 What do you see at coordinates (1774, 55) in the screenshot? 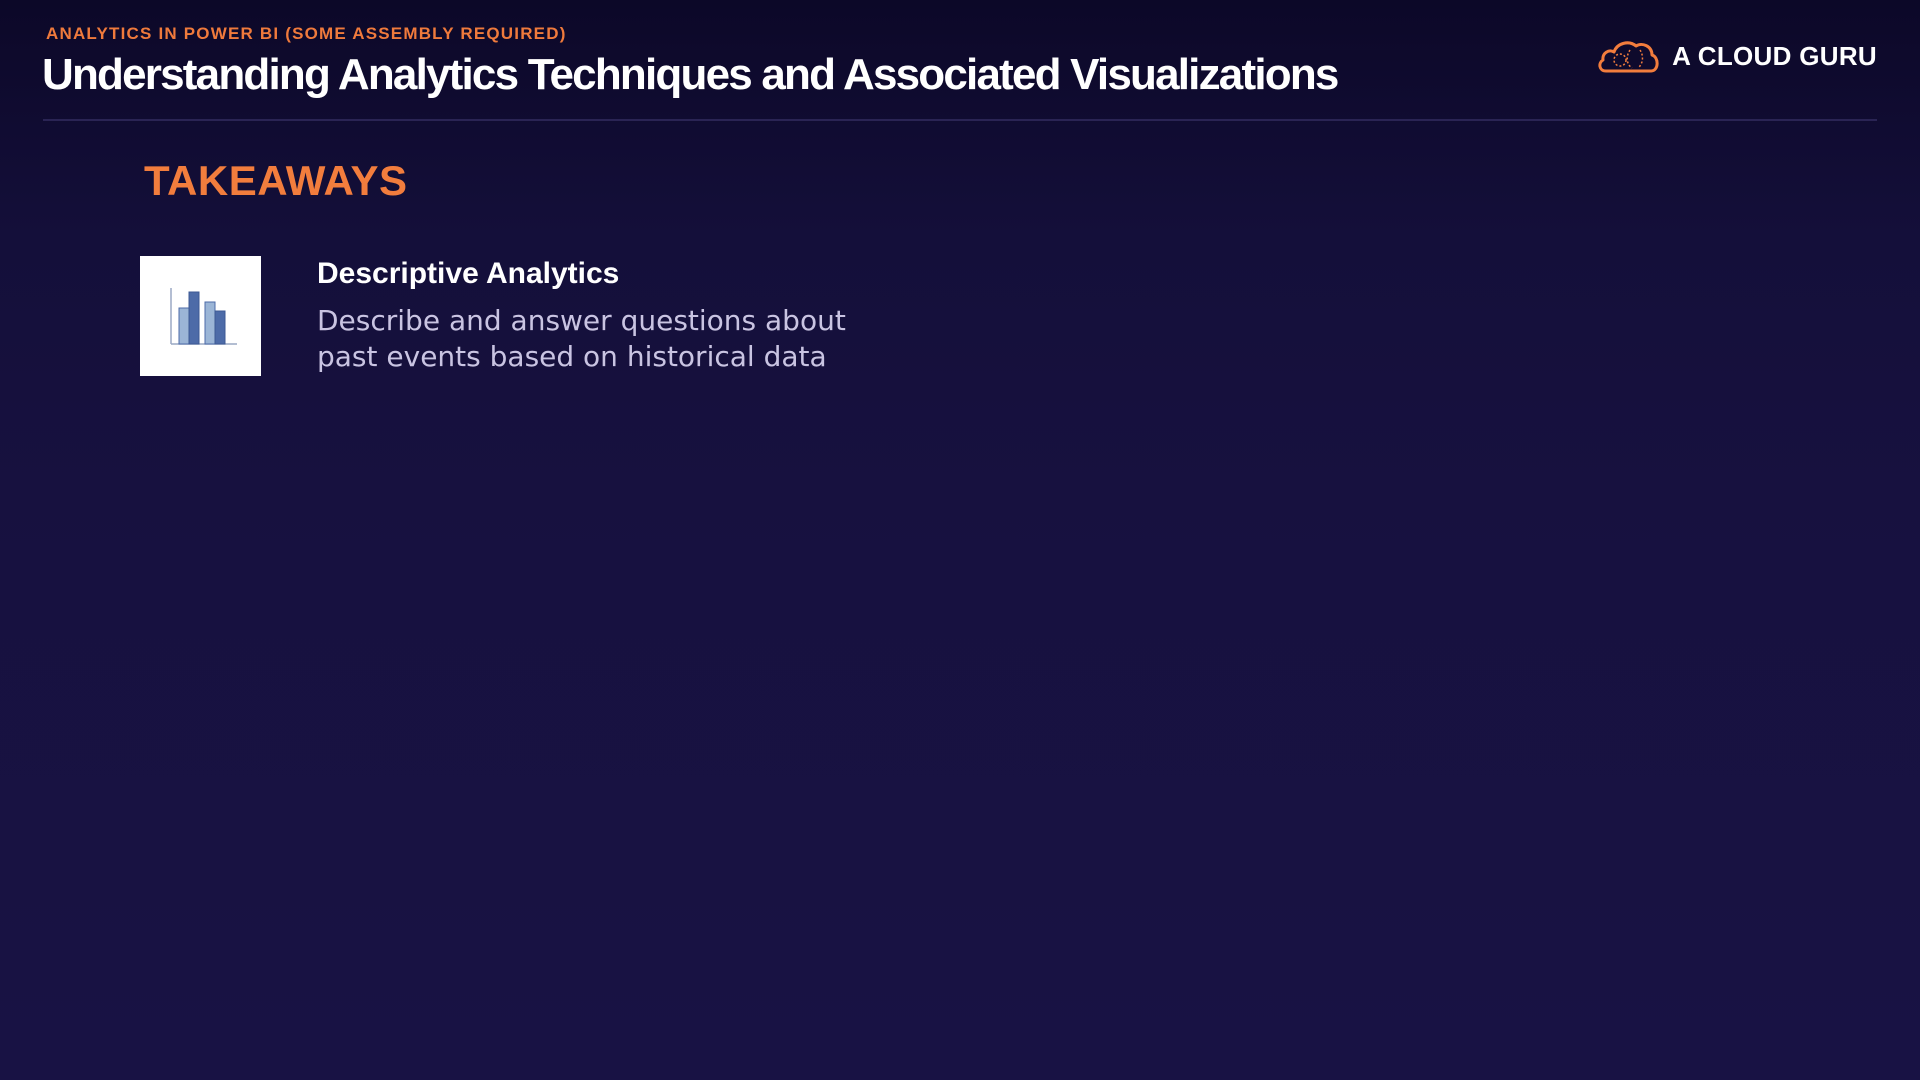
I see `brand-name: A CLOUD GURU` at bounding box center [1774, 55].